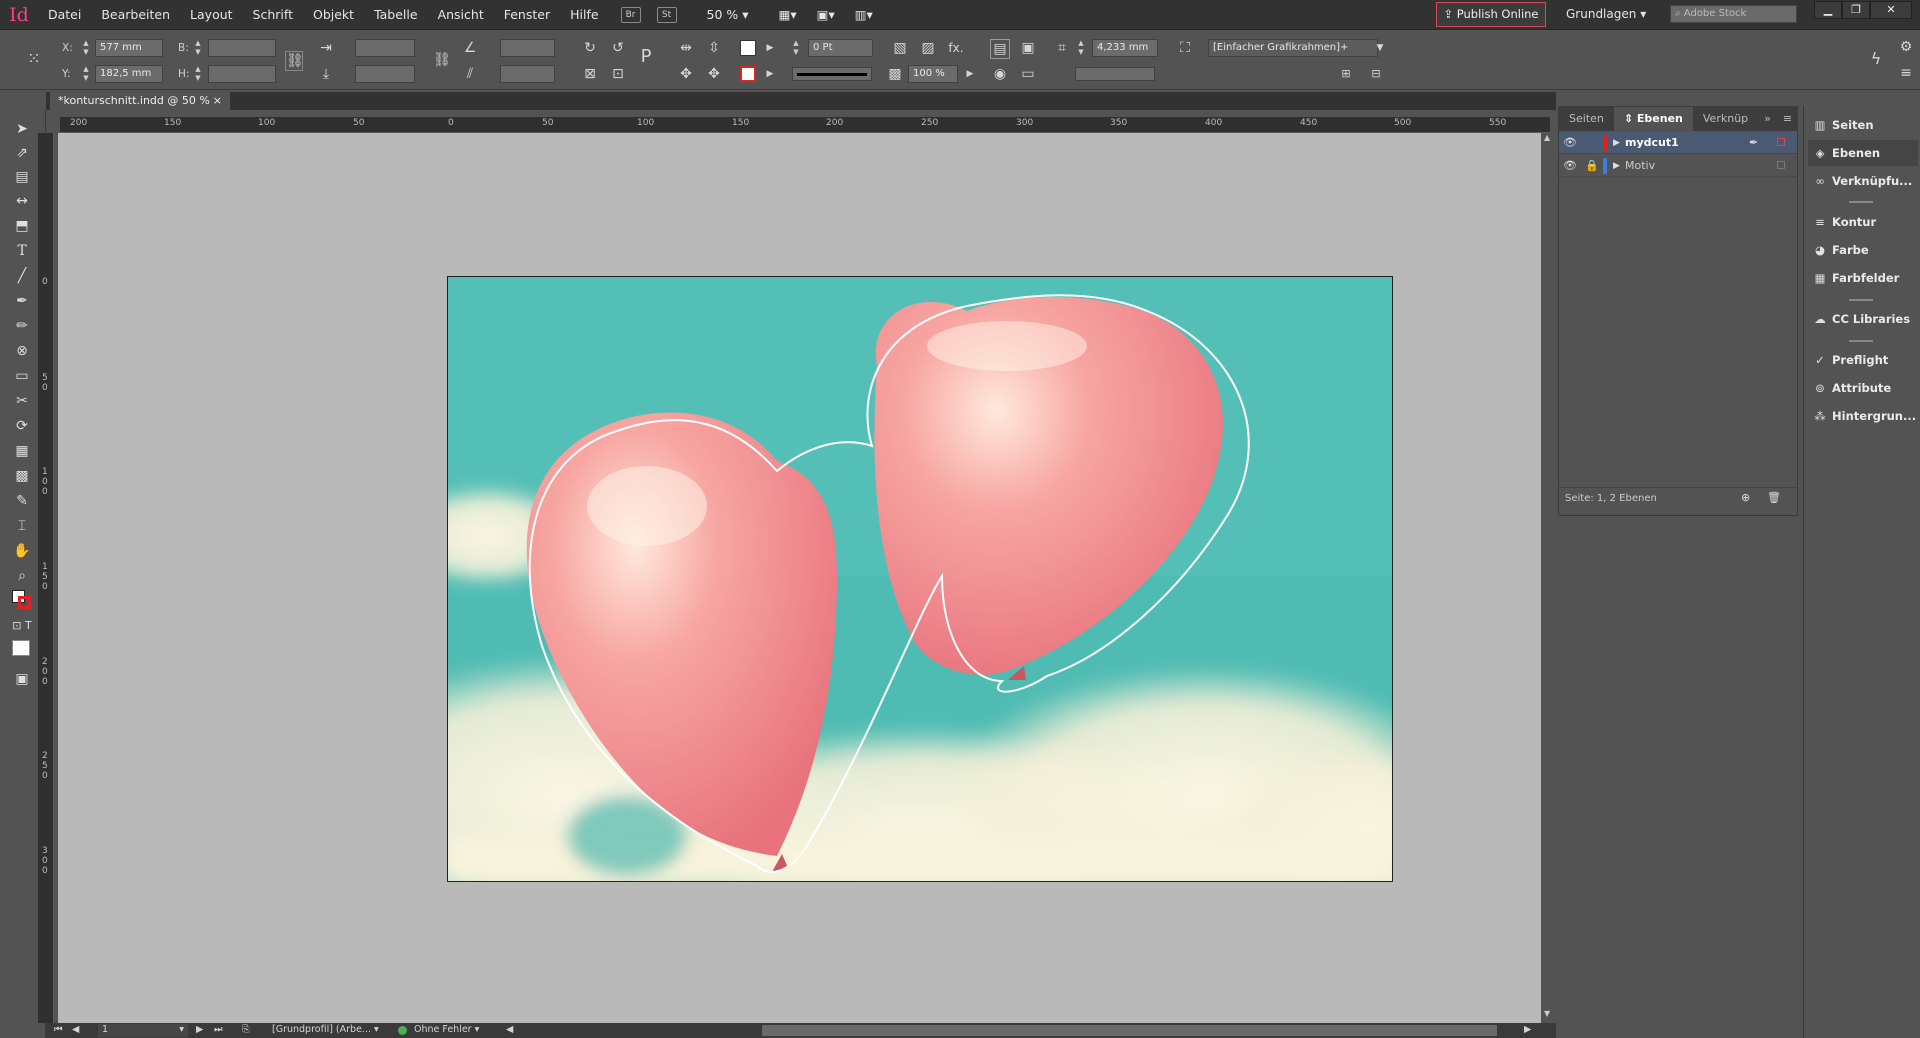 The image size is (1920, 1038). I want to click on dock-seiten: ▥ Seiten, so click(1863, 125).